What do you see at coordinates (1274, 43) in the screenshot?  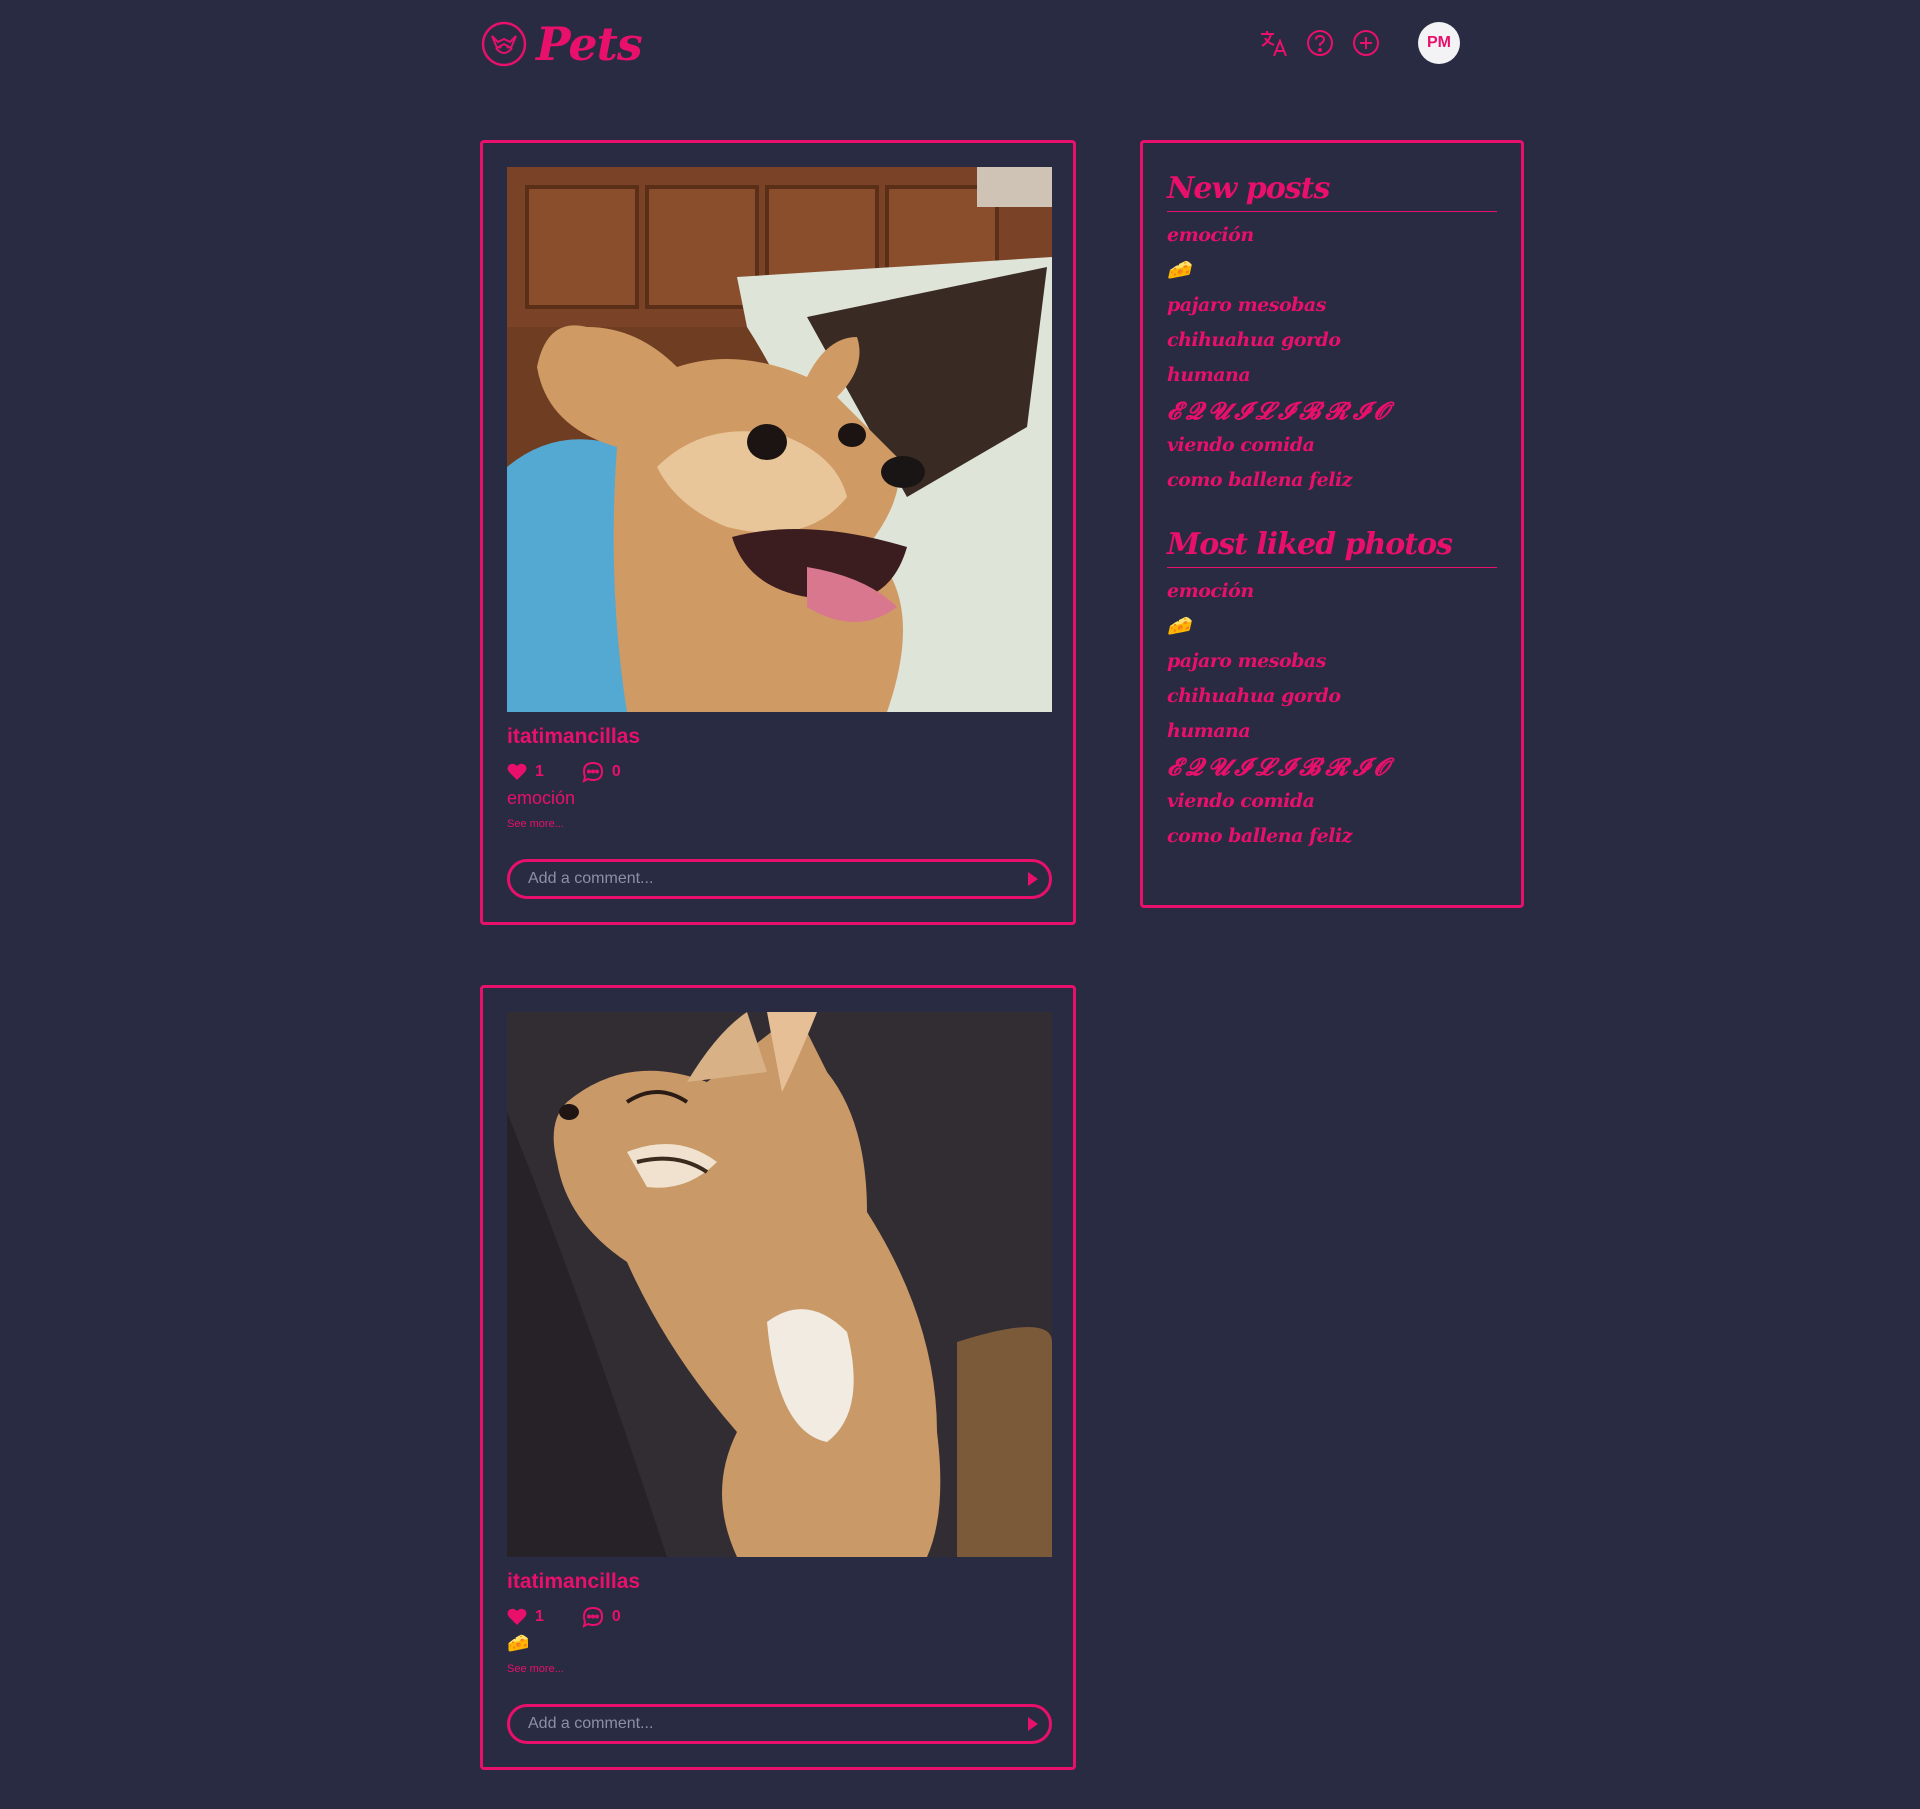 I see `translate-icon` at bounding box center [1274, 43].